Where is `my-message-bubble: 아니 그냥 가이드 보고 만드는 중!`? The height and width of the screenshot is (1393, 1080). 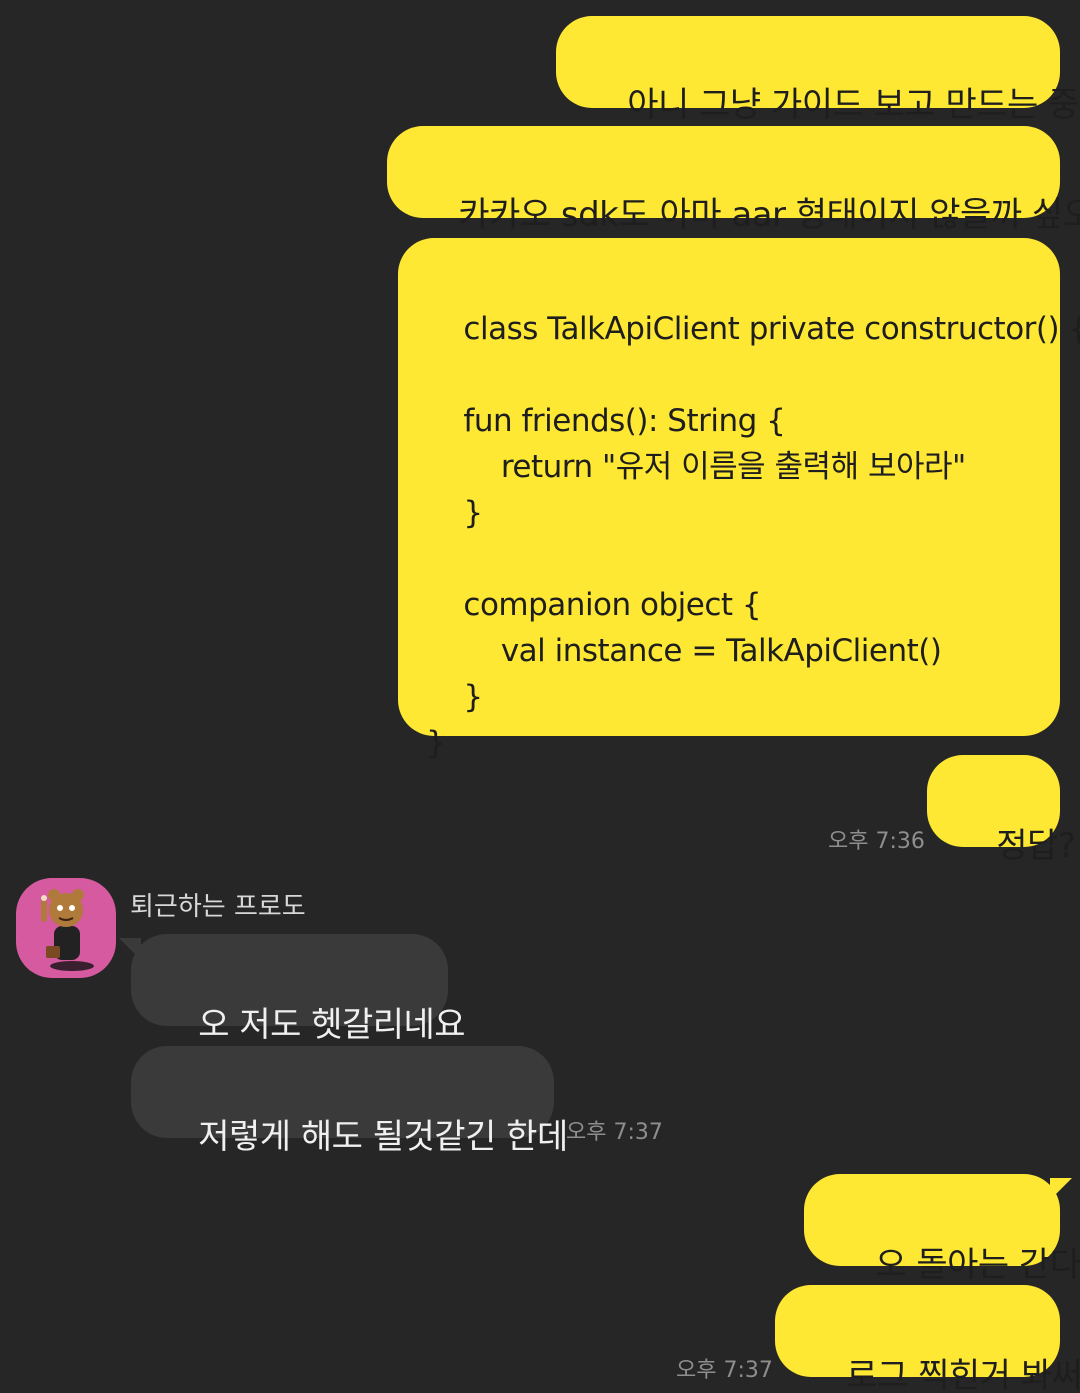
my-message-bubble: 아니 그냥 가이드 보고 만드는 중! is located at coordinates (818, 70).